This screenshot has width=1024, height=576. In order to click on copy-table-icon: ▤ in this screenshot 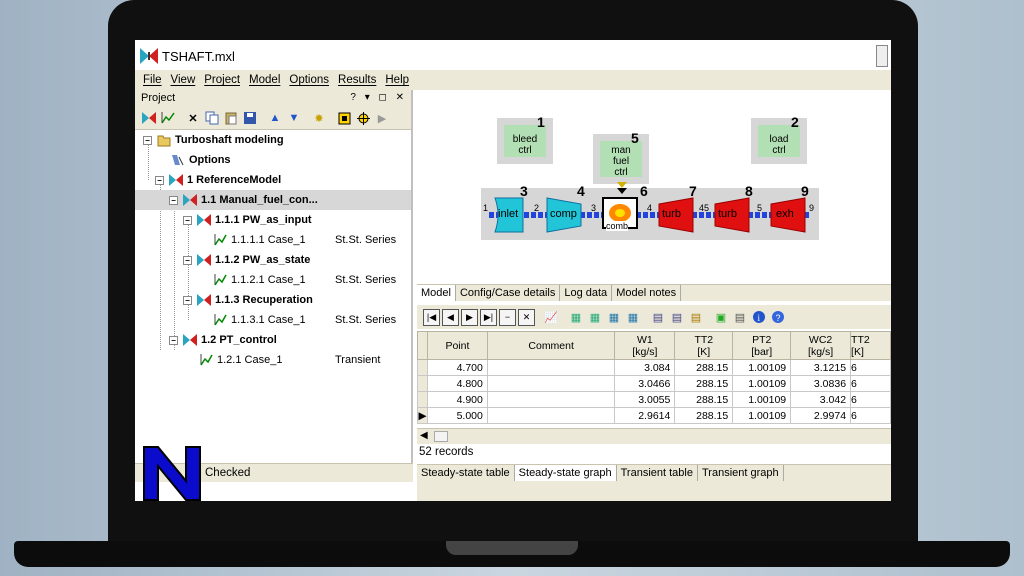, I will do `click(677, 317)`.